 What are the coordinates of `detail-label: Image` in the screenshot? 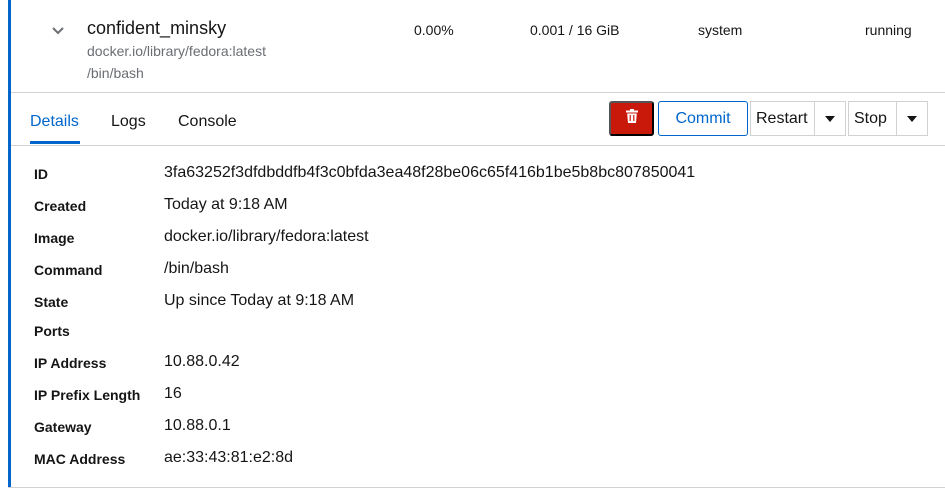 It's located at (54, 238).